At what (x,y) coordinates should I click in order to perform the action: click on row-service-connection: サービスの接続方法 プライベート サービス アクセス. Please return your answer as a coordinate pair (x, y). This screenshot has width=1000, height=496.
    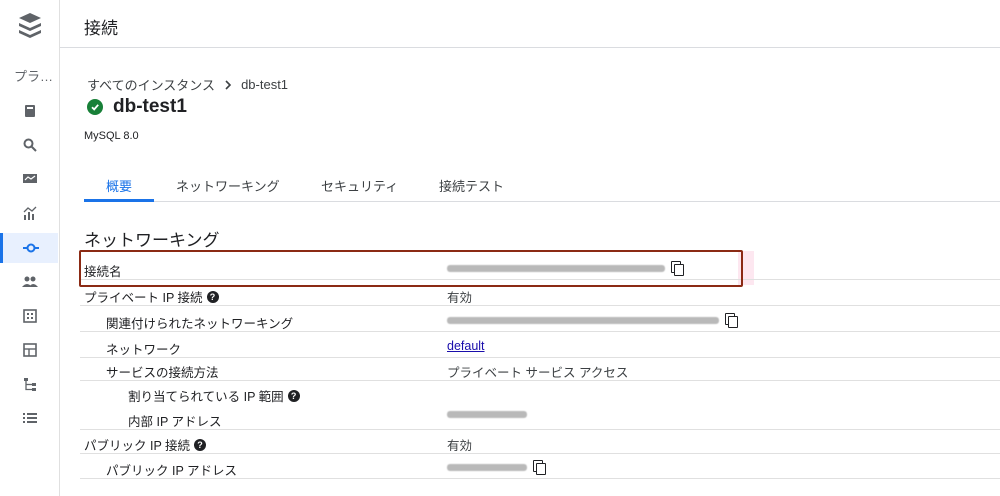
    Looking at the image, I should click on (540, 369).